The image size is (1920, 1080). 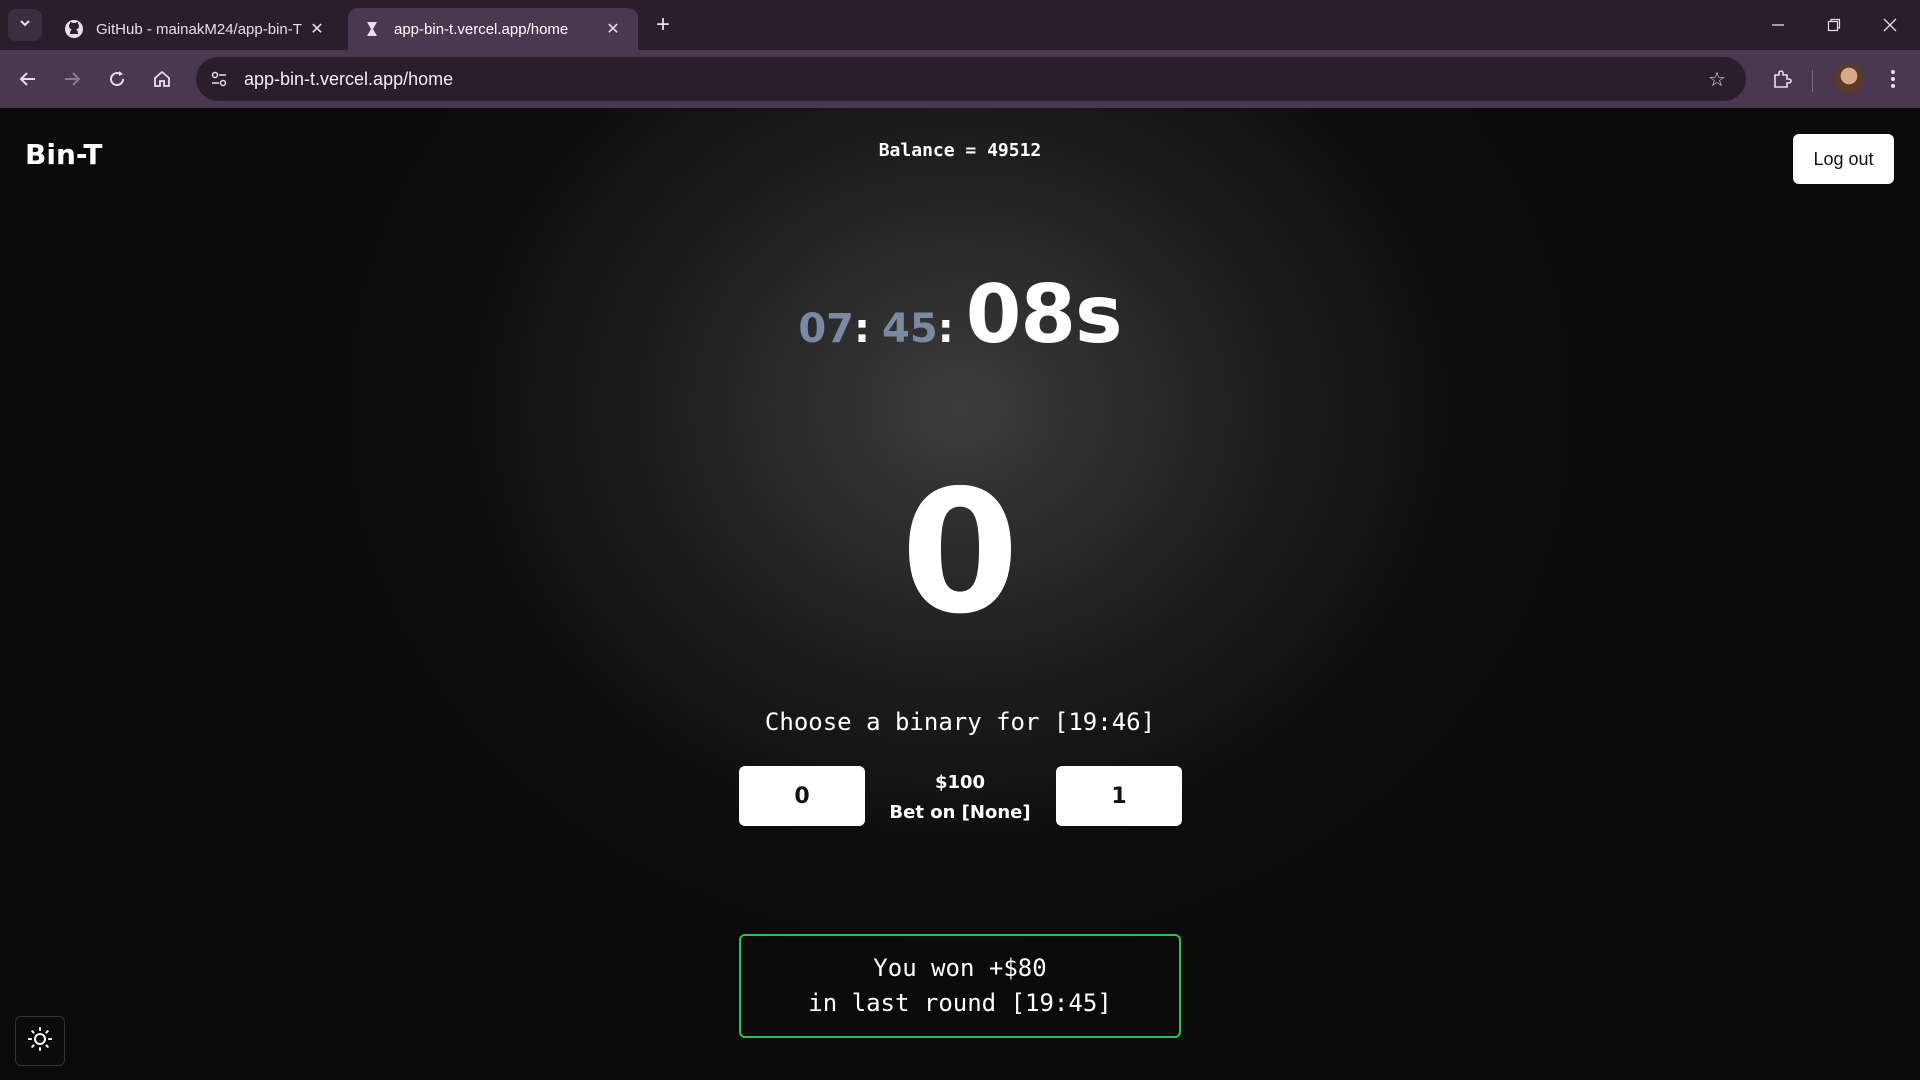 I want to click on bet-info: $100 Bet on [None], so click(x=960, y=798).